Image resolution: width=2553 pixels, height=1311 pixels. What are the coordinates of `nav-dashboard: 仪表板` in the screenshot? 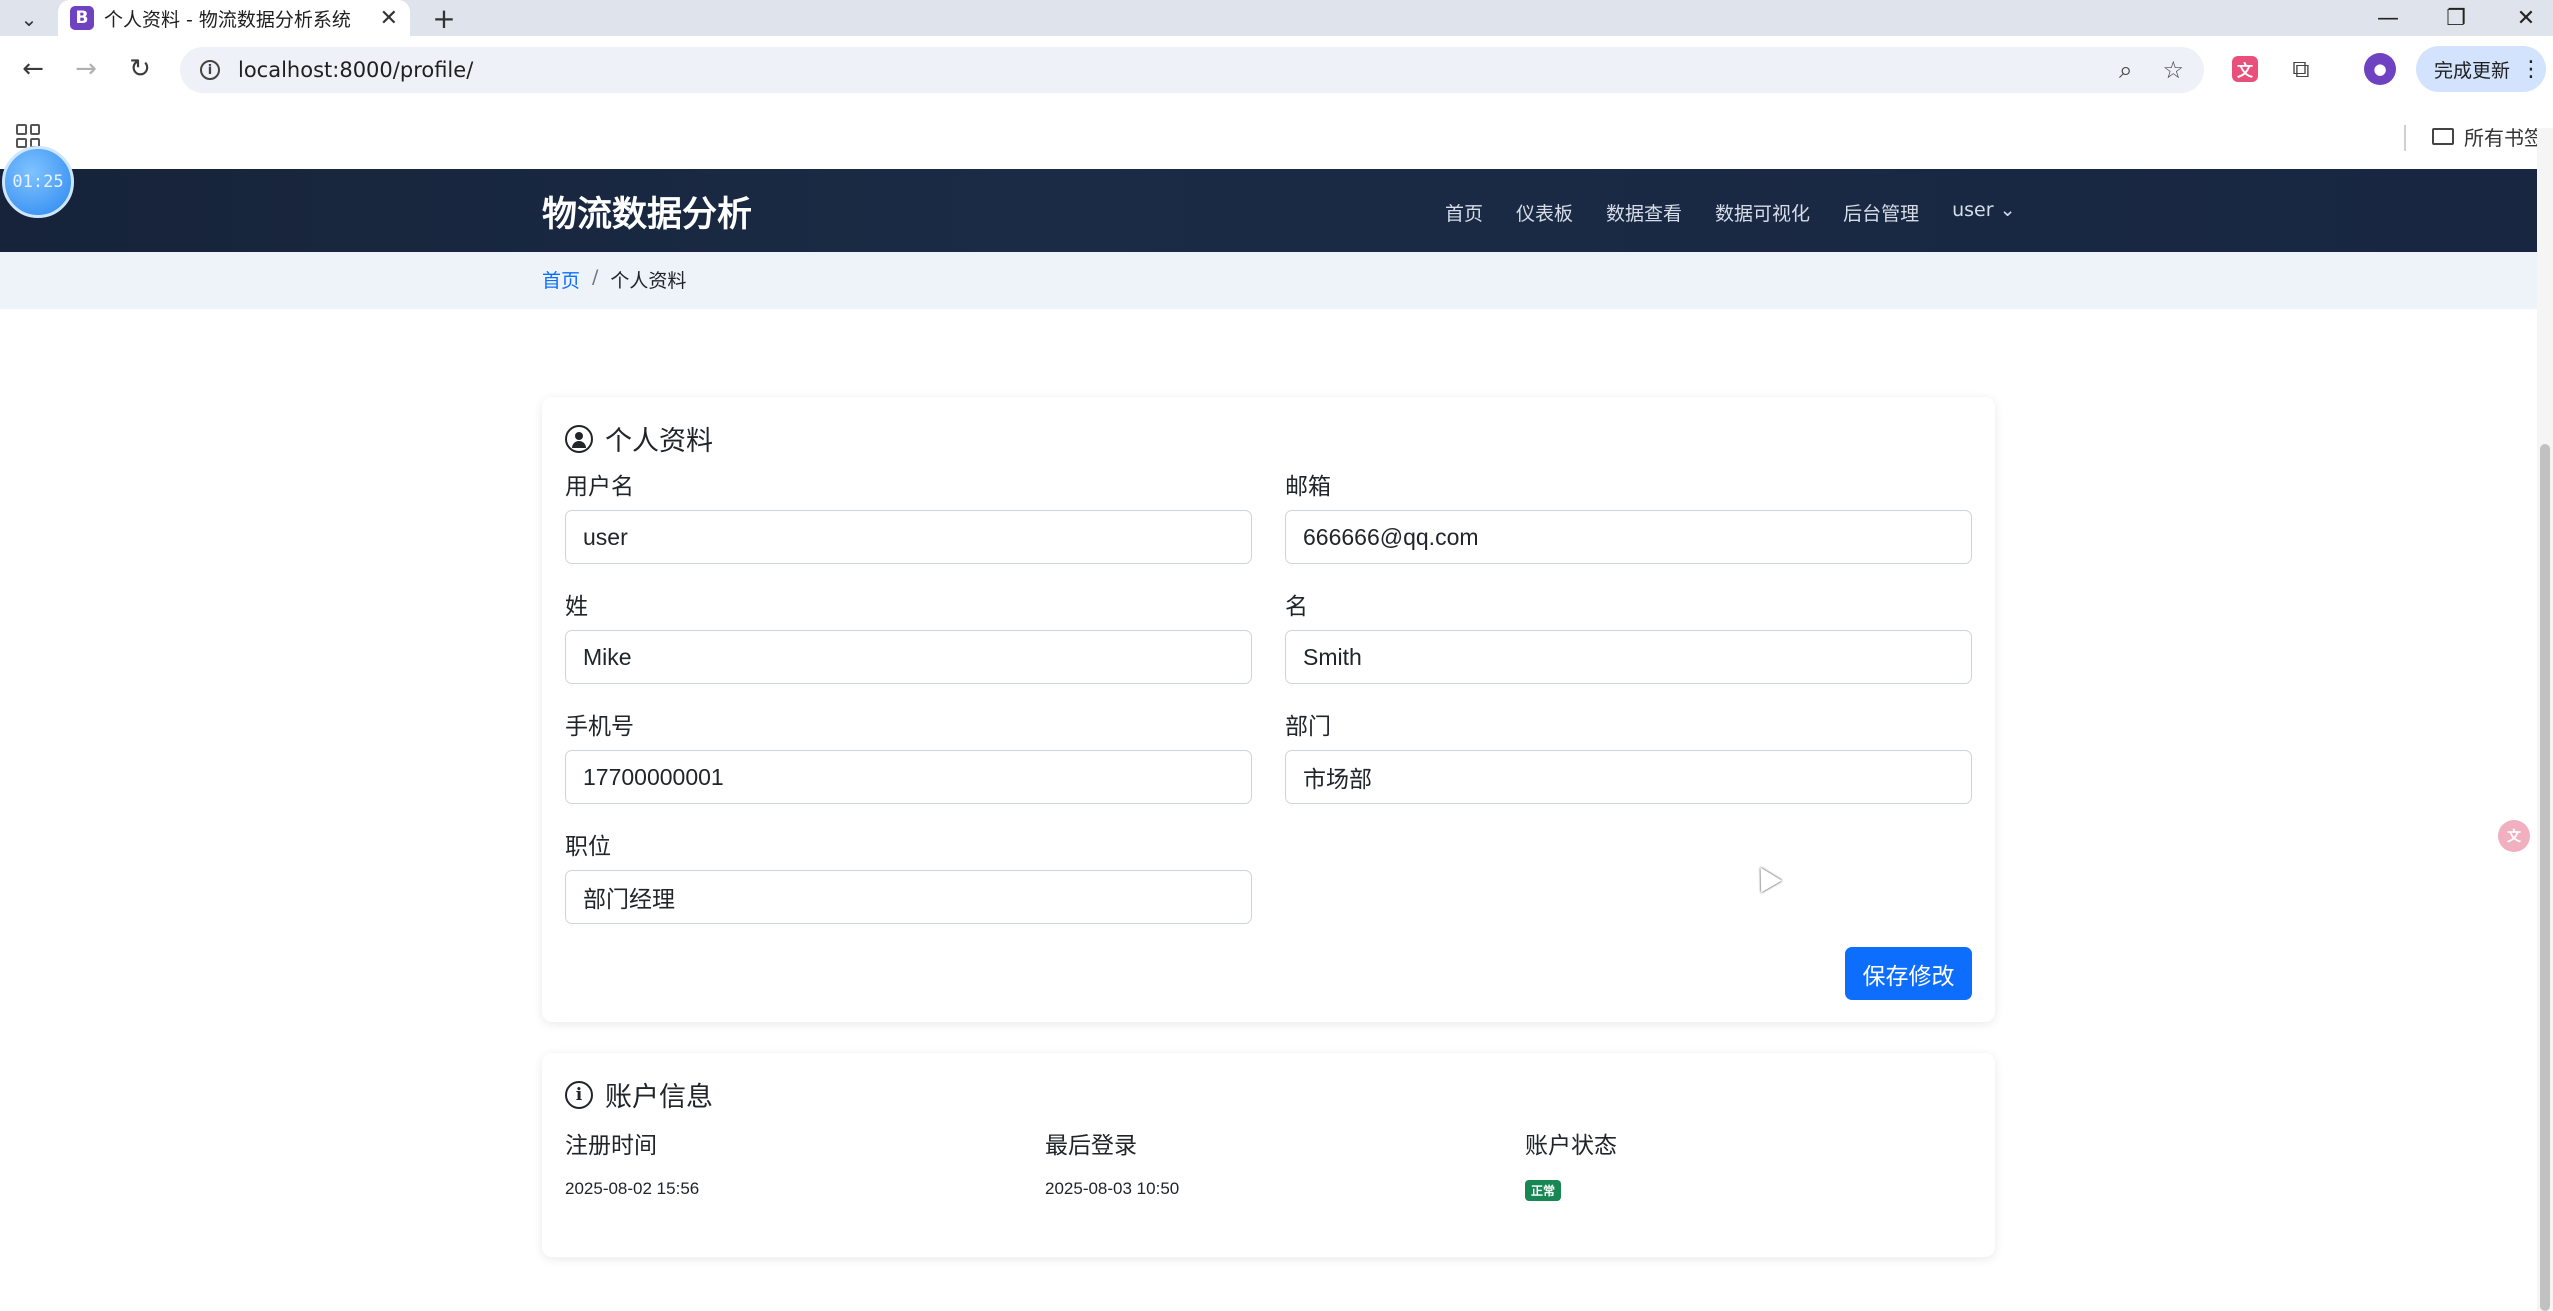 It's located at (1544, 212).